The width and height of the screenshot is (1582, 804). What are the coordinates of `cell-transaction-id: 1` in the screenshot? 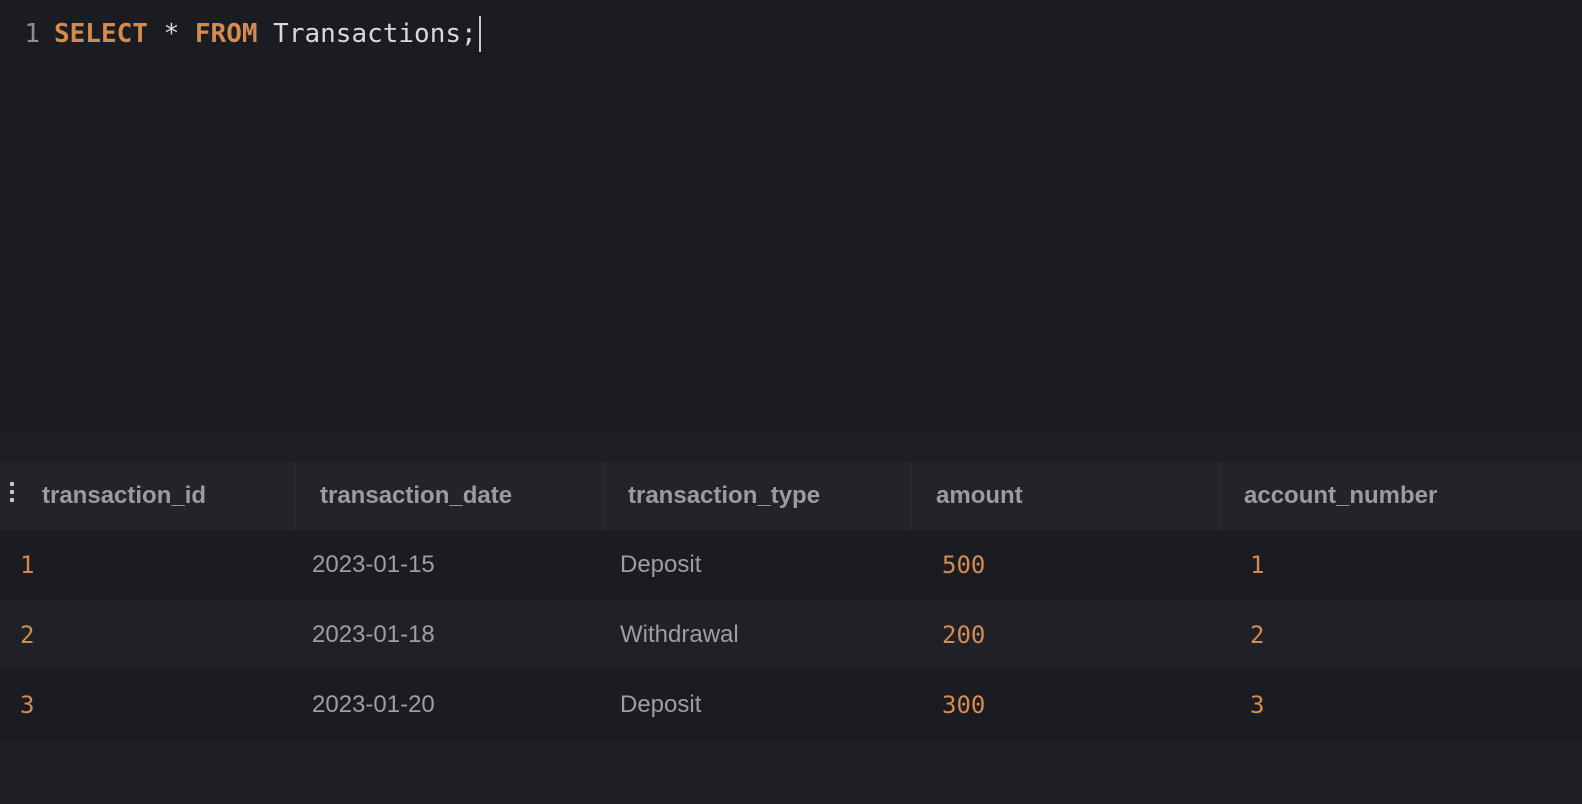 It's located at (148, 565).